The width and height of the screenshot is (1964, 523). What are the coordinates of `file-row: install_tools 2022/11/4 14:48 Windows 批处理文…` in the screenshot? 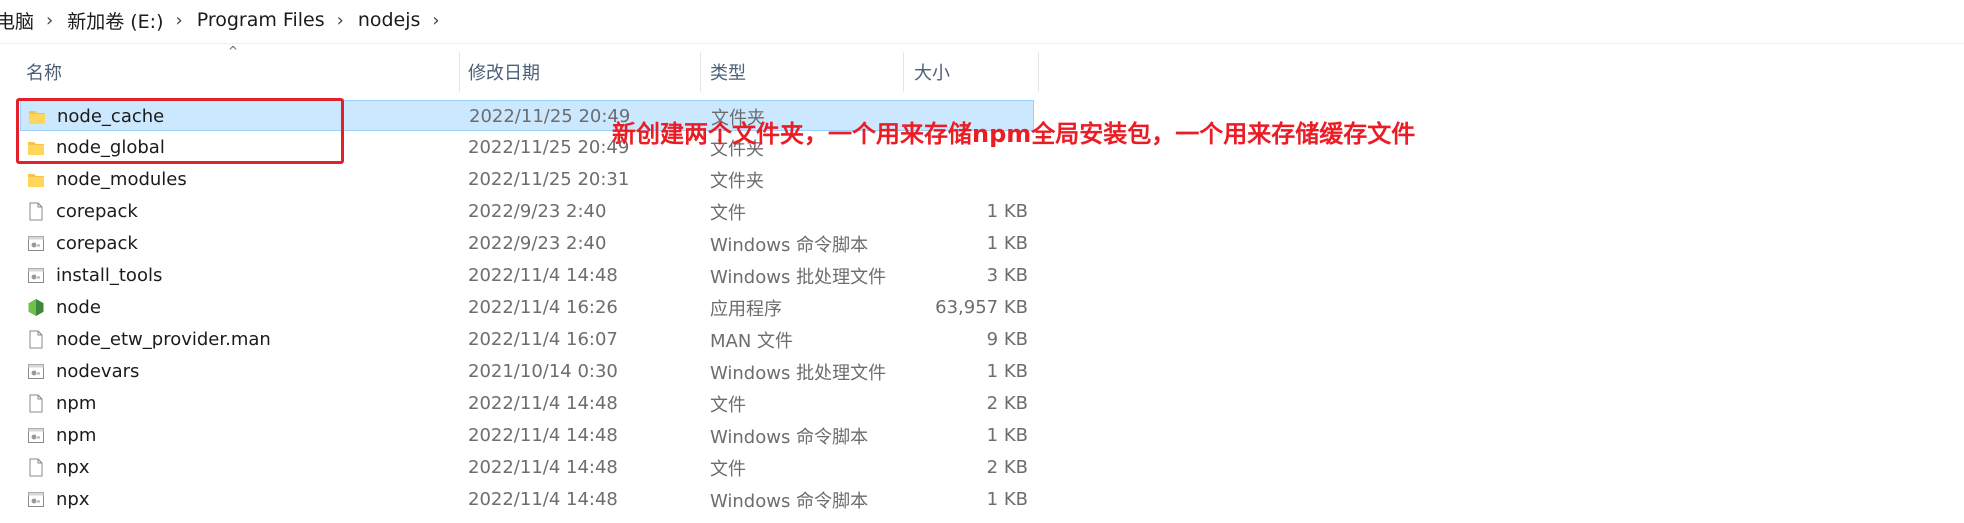 It's located at (527, 275).